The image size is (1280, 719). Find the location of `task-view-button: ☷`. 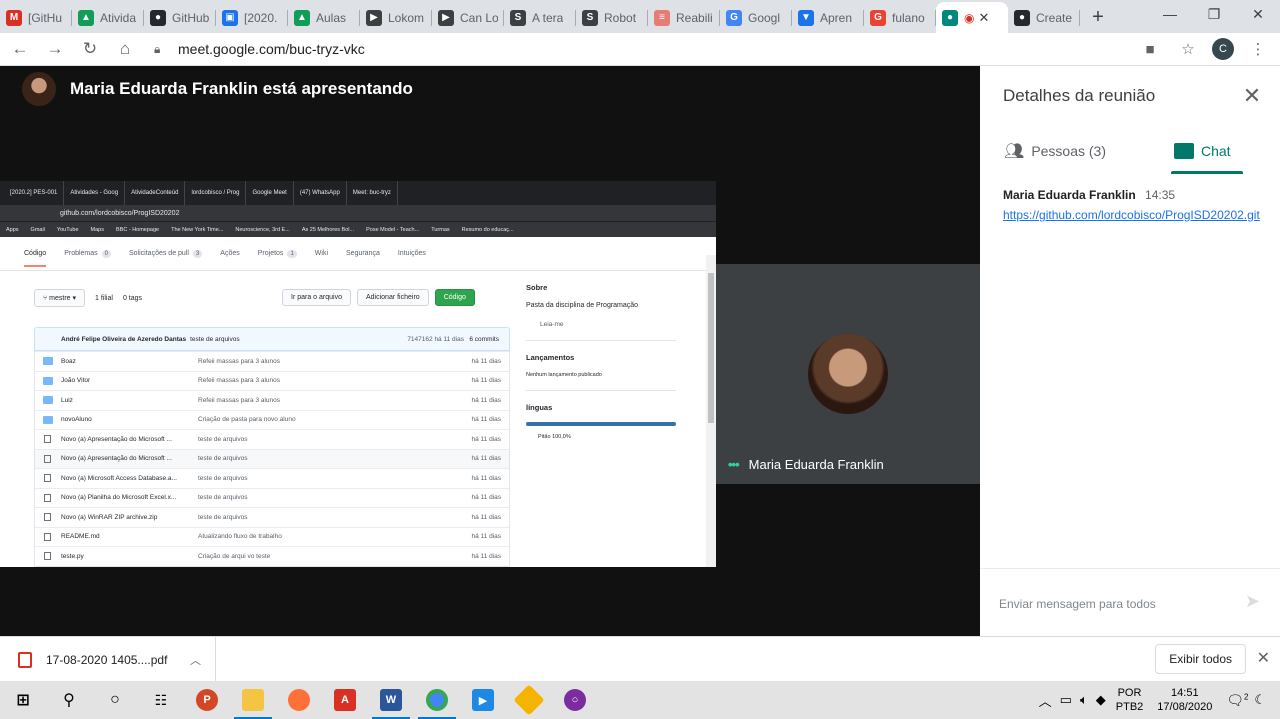

task-view-button: ☷ is located at coordinates (161, 700).